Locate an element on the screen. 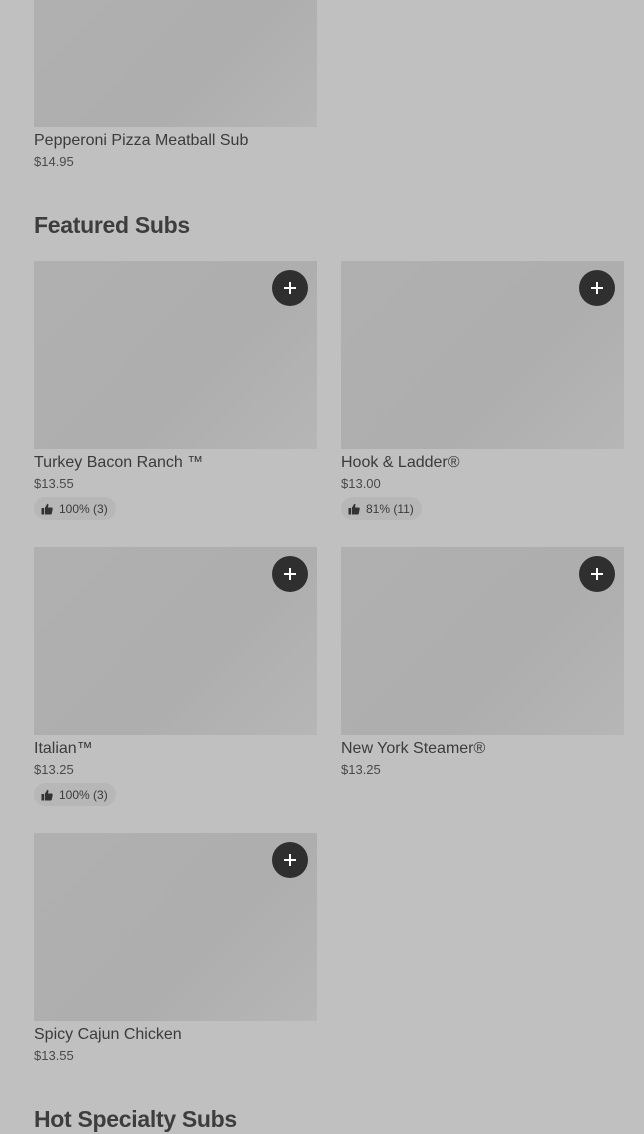 The width and height of the screenshot is (644, 1134). item-price: $14.95 is located at coordinates (54, 161).